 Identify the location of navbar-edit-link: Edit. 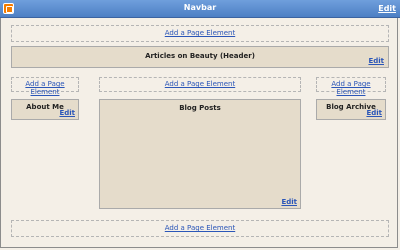
(387, 8).